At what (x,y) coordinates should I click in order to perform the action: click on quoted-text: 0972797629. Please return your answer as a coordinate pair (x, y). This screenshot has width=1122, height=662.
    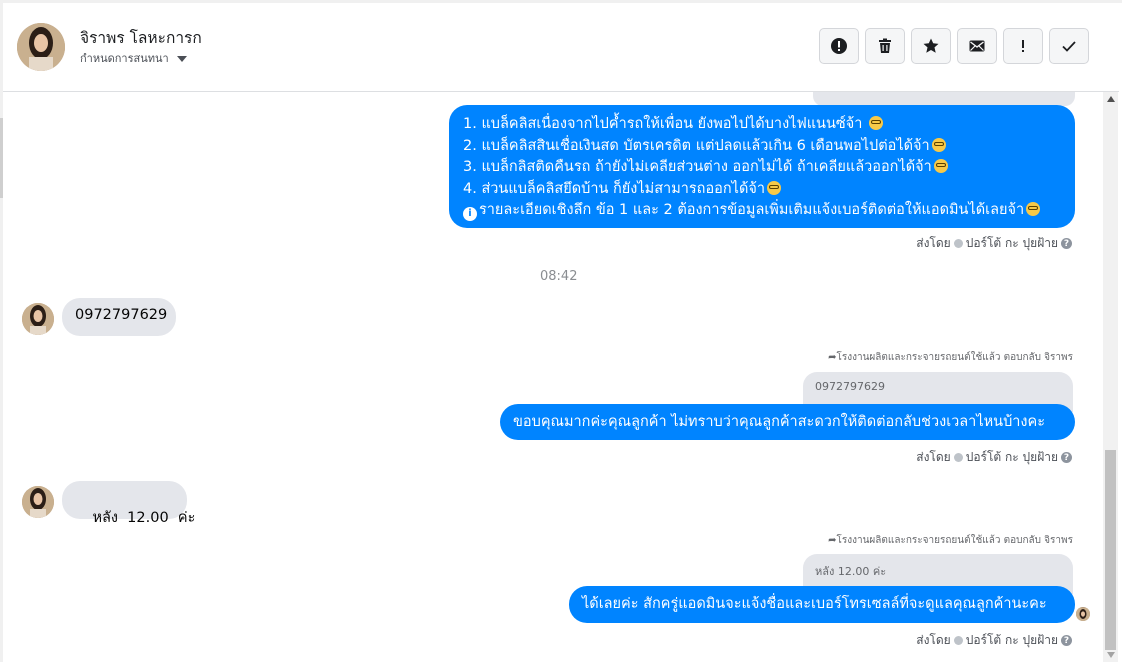
    Looking at the image, I should click on (850, 386).